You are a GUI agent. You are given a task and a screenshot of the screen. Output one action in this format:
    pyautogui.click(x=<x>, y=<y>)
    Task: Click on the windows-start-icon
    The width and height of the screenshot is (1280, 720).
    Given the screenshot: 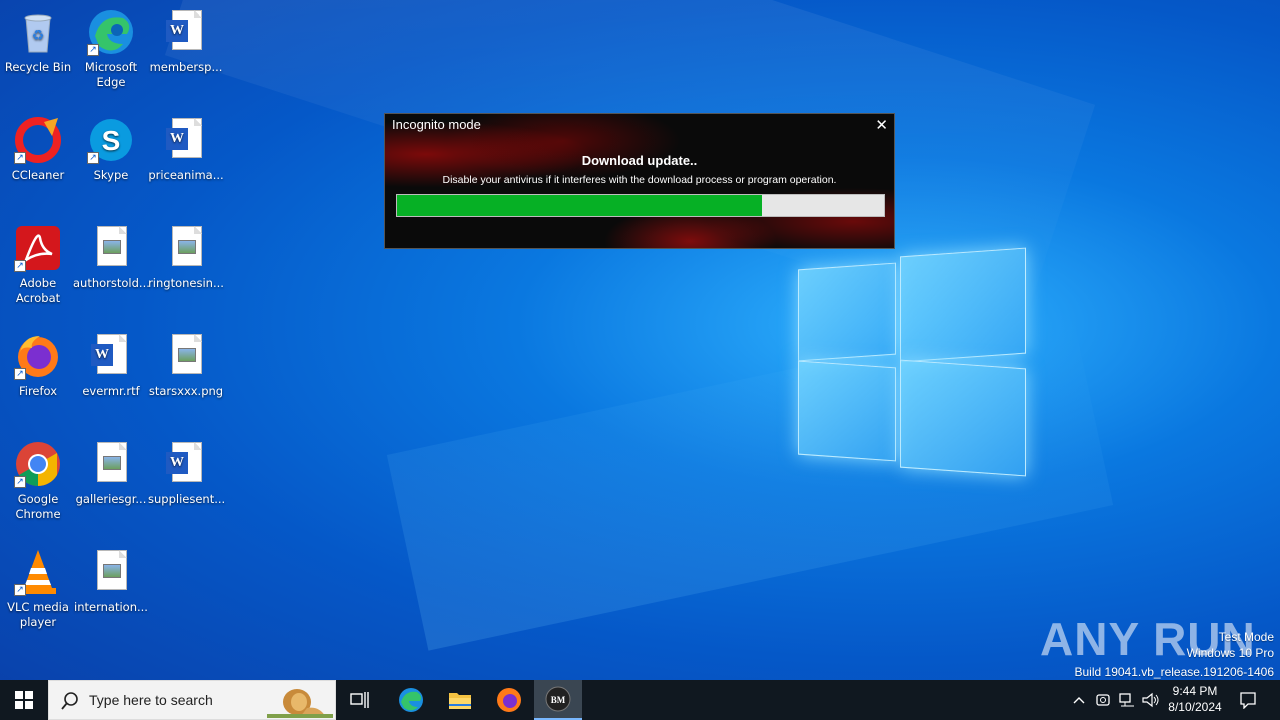 What is the action you would take?
    pyautogui.click(x=24, y=700)
    